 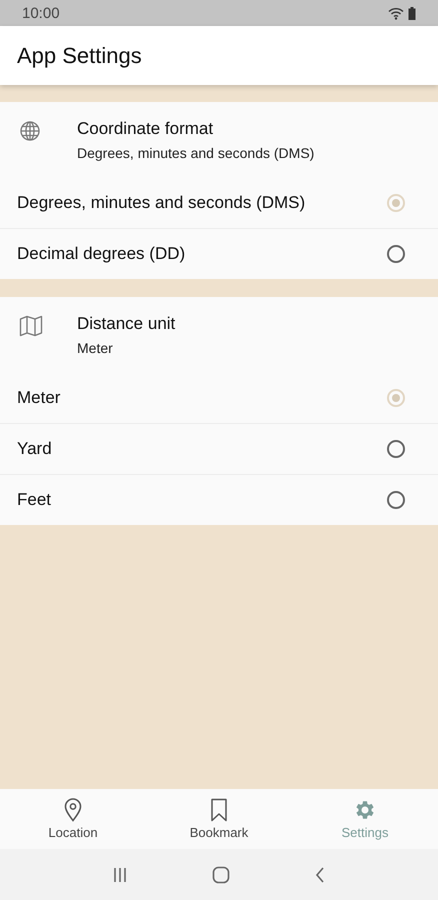 What do you see at coordinates (219, 810) in the screenshot?
I see `bookmark-icon` at bounding box center [219, 810].